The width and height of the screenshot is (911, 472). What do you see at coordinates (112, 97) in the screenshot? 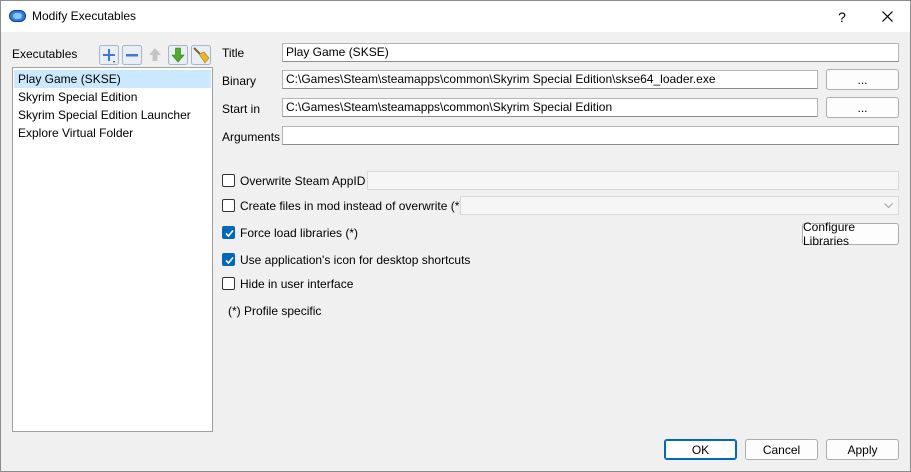
I see `list-item: Skyrim Special Edition` at bounding box center [112, 97].